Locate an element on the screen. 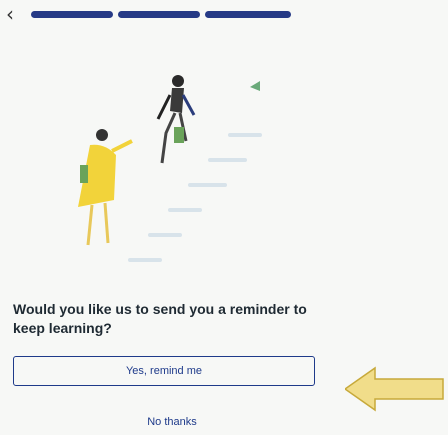 The width and height of the screenshot is (448, 435). flag-icon is located at coordinates (255, 86).